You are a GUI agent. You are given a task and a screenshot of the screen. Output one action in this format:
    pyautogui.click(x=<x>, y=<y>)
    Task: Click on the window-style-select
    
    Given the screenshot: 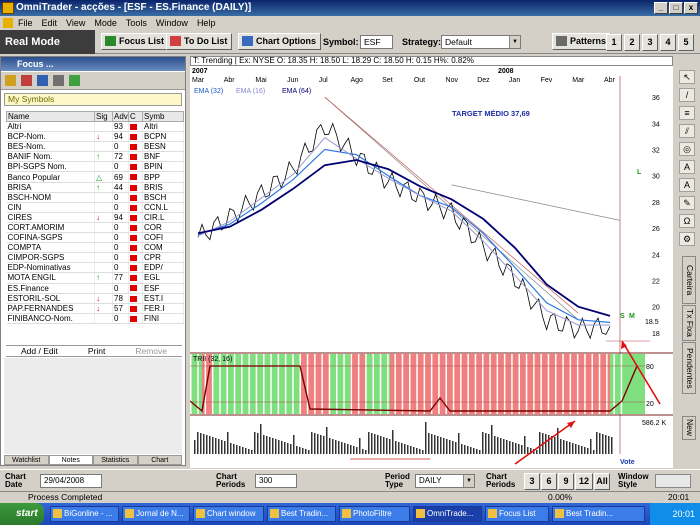 What is the action you would take?
    pyautogui.click(x=673, y=481)
    